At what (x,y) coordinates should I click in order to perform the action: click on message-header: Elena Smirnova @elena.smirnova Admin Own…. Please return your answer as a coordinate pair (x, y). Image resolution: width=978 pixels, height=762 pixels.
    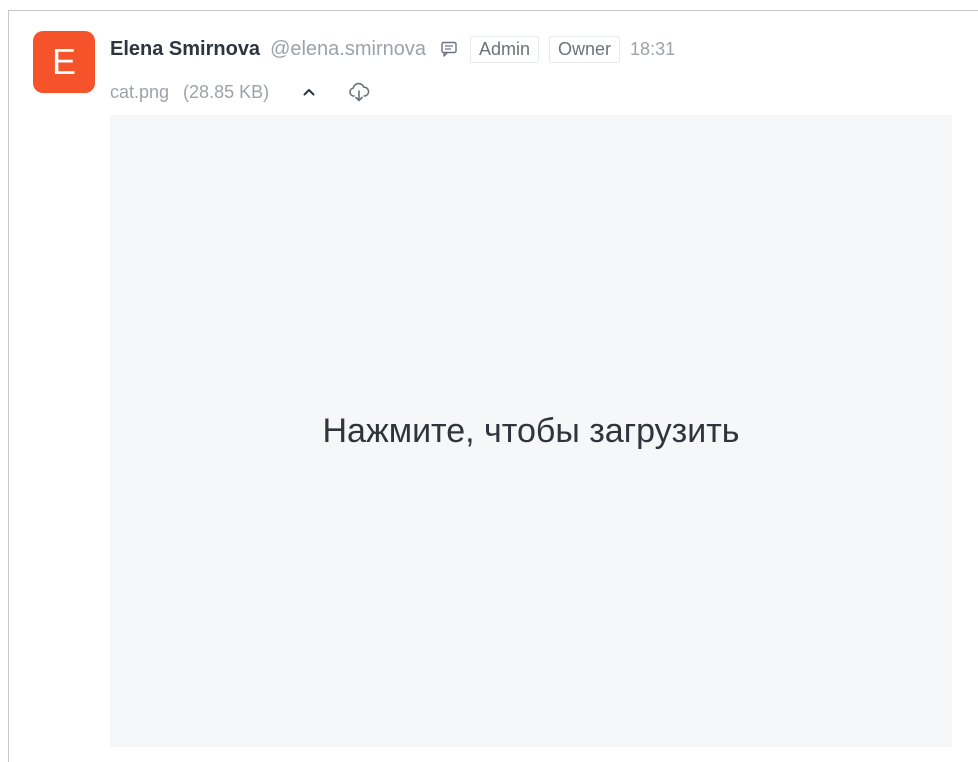
    Looking at the image, I should click on (392, 49).